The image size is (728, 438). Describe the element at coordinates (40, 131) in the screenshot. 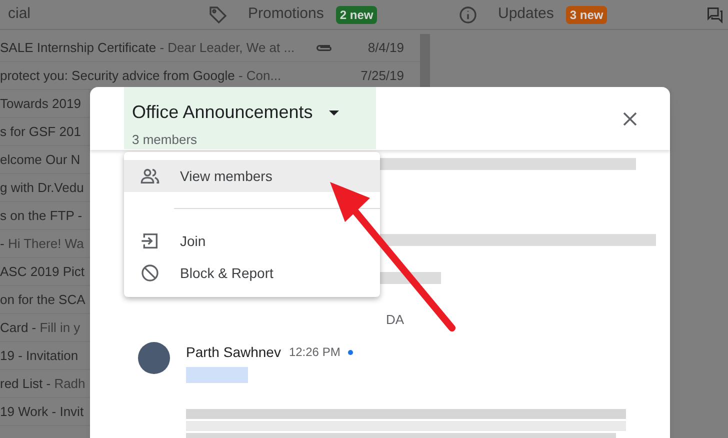

I see `email-subject: s for GSF 201` at that location.